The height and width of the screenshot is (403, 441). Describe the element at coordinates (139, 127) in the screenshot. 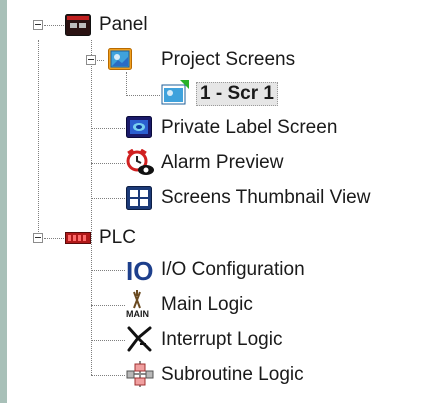

I see `private-label-screen-icon` at that location.